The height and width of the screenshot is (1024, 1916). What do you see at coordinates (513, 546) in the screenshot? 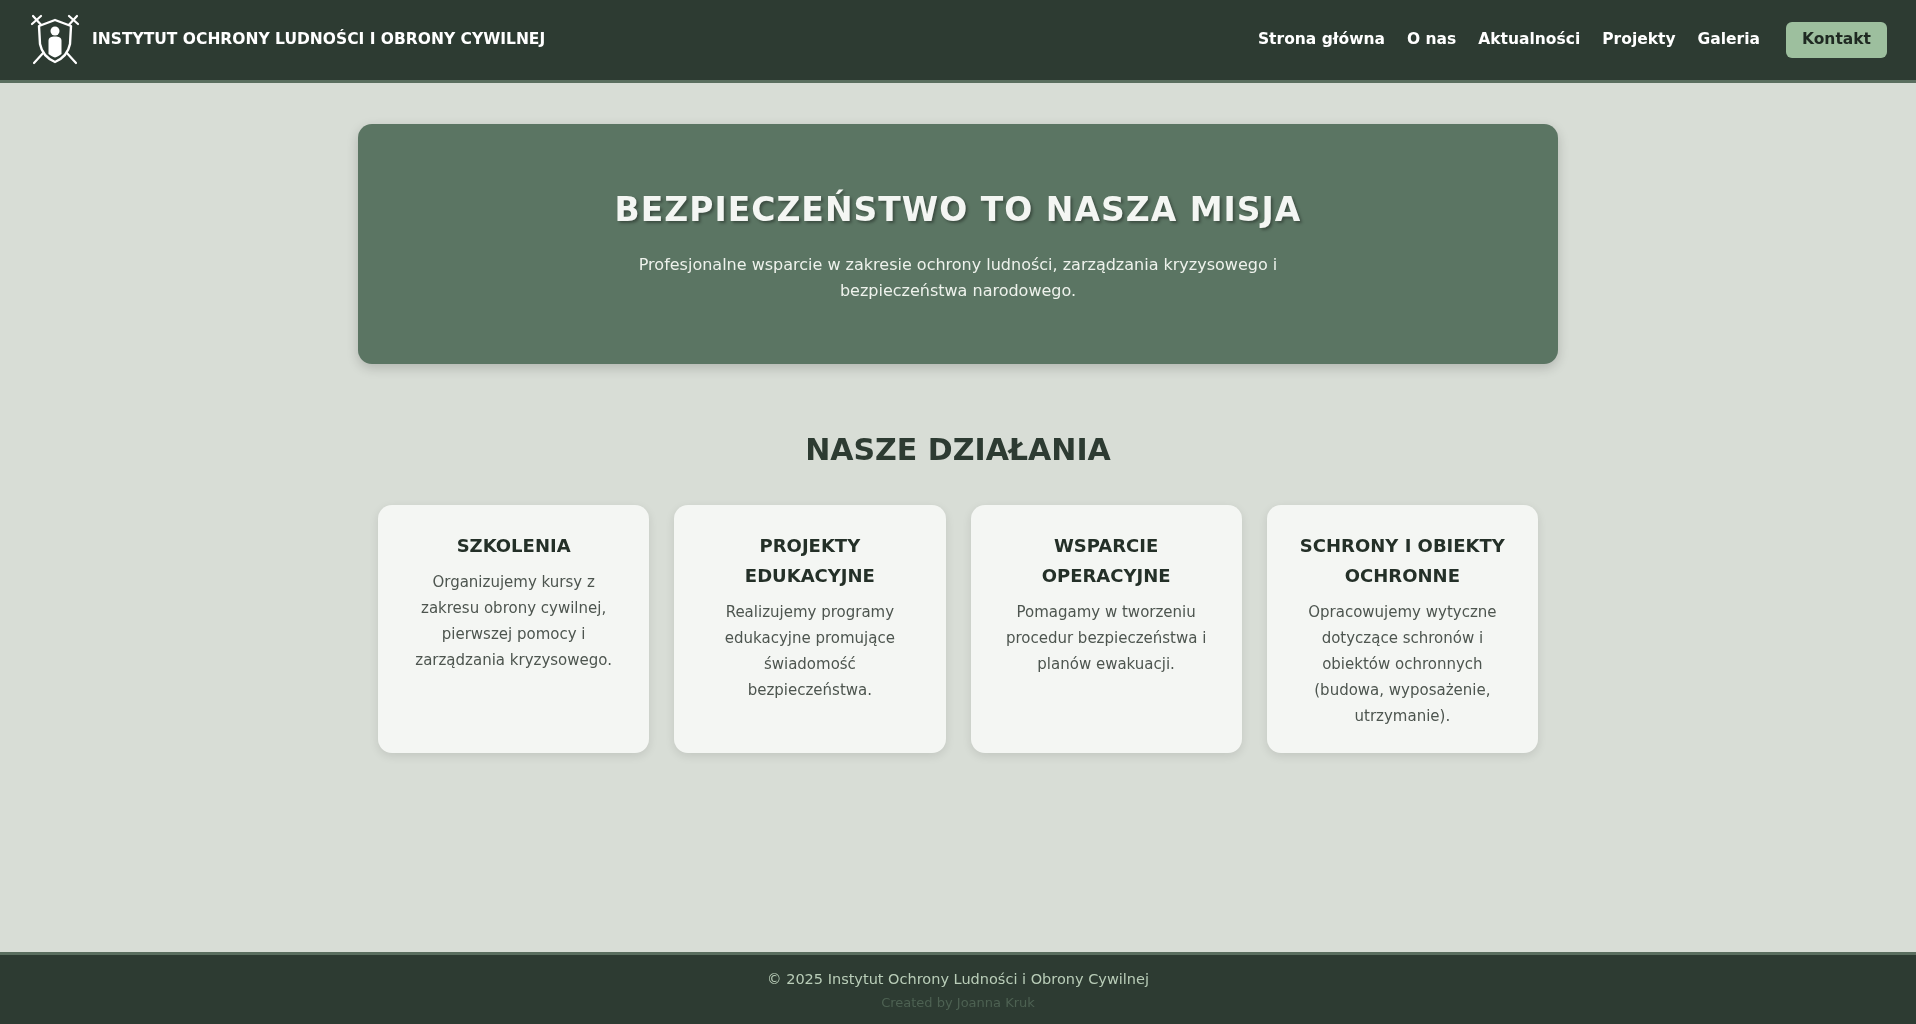
I see `card-title: SZKOLENIA` at bounding box center [513, 546].